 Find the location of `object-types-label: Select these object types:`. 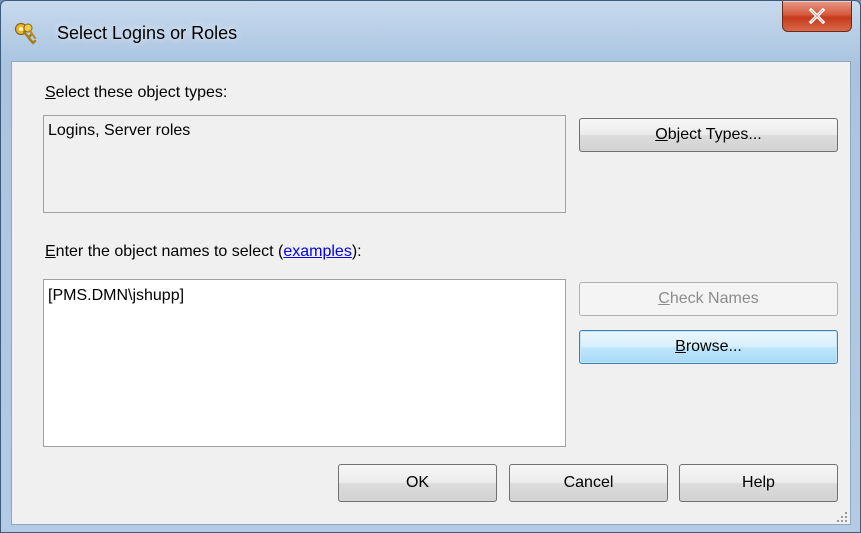

object-types-label: Select these object types: is located at coordinates (136, 92).